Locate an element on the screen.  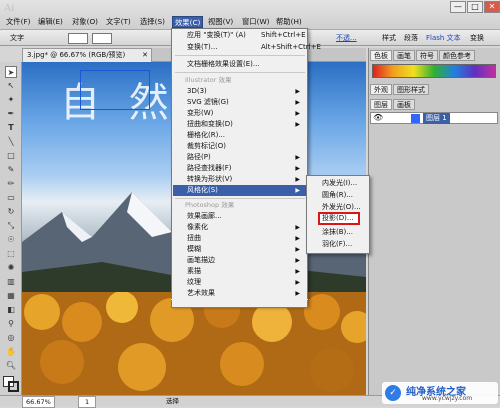
scale-tool-icon: ⤡ is located at coordinates (11, 226).